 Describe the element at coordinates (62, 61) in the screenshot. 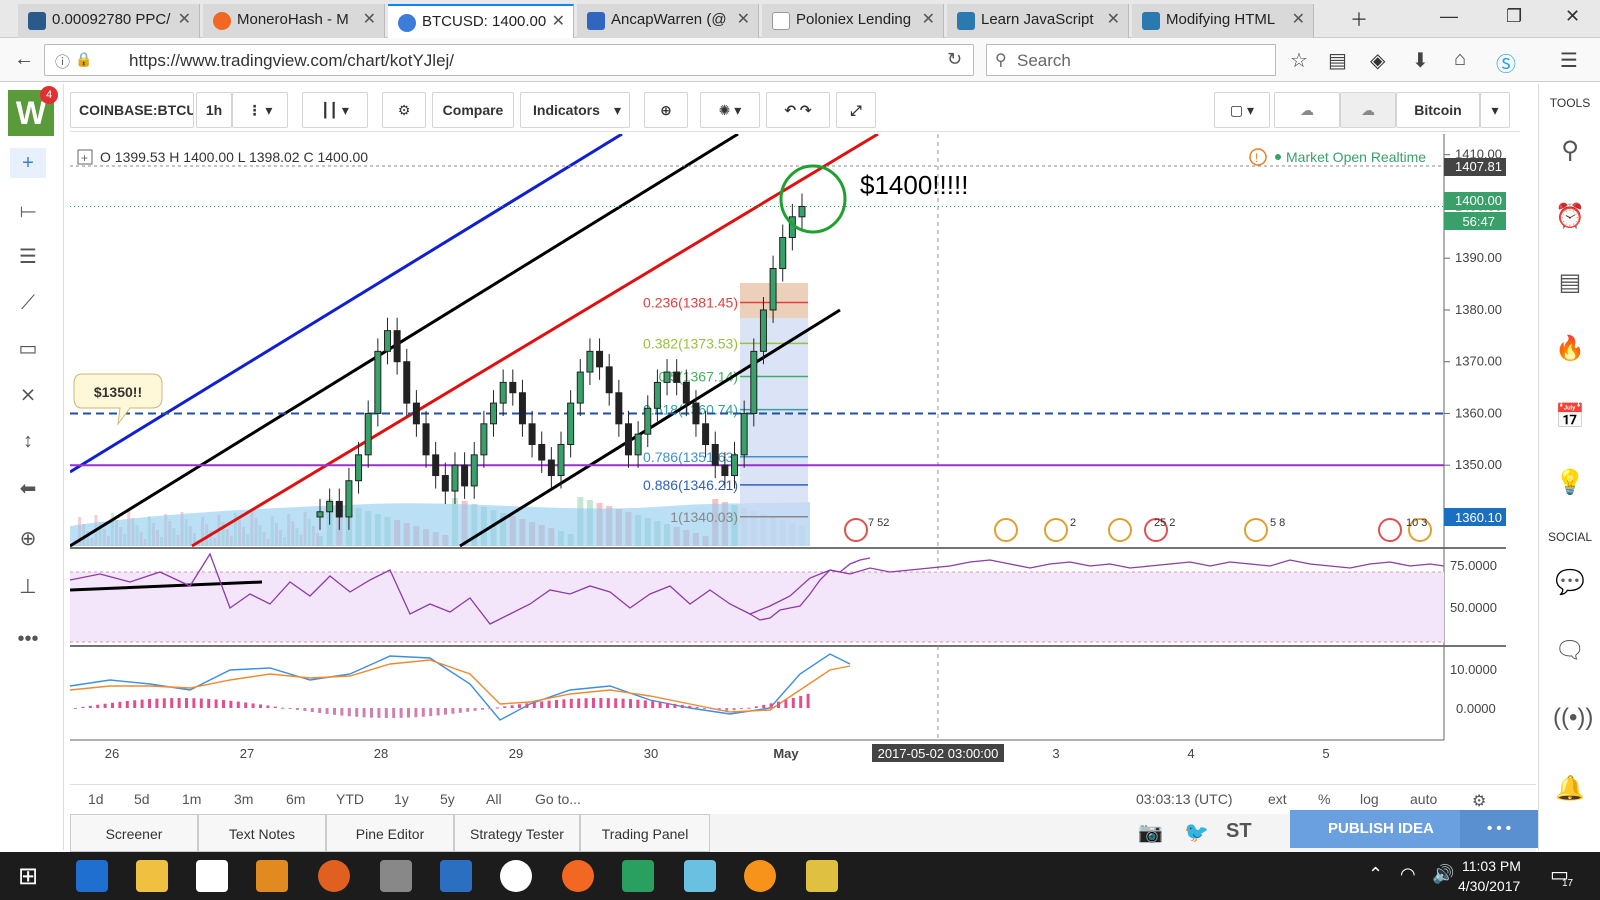

I see `info-icon: ⓘ` at that location.